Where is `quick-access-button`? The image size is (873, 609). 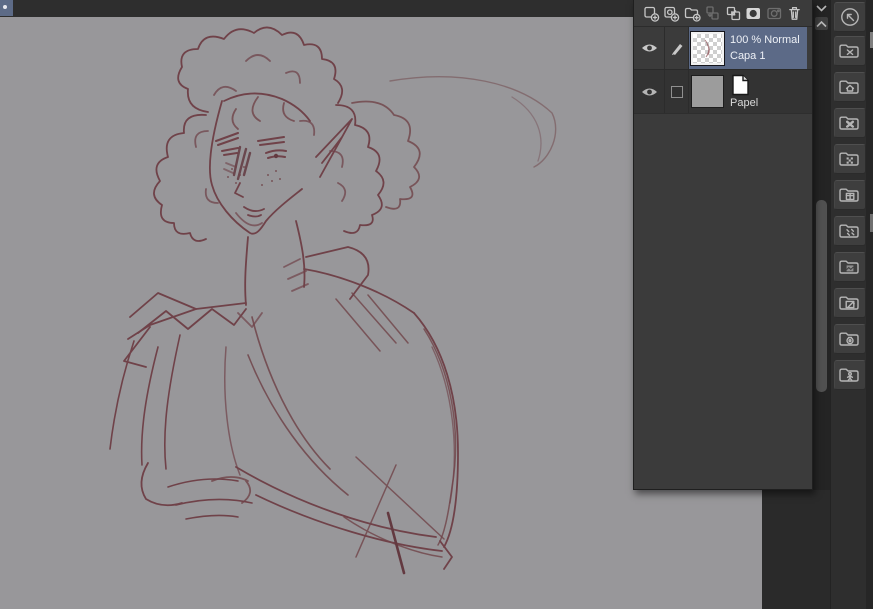 quick-access-button is located at coordinates (850, 17).